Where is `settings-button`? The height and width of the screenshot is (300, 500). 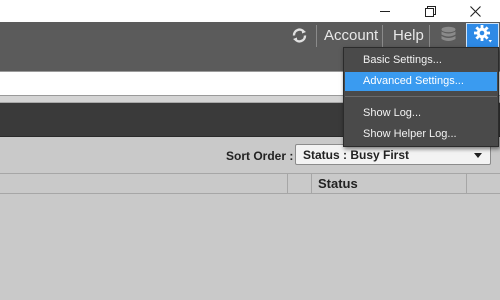
settings-button is located at coordinates (482, 36).